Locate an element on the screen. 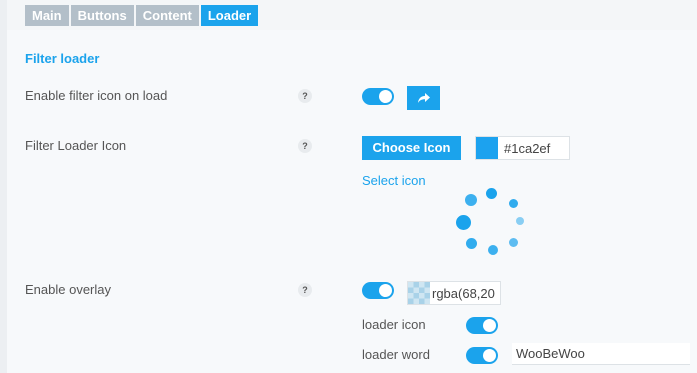 Image resolution: width=697 pixels, height=373 pixels. enable-filter-icon-toggle is located at coordinates (378, 96).